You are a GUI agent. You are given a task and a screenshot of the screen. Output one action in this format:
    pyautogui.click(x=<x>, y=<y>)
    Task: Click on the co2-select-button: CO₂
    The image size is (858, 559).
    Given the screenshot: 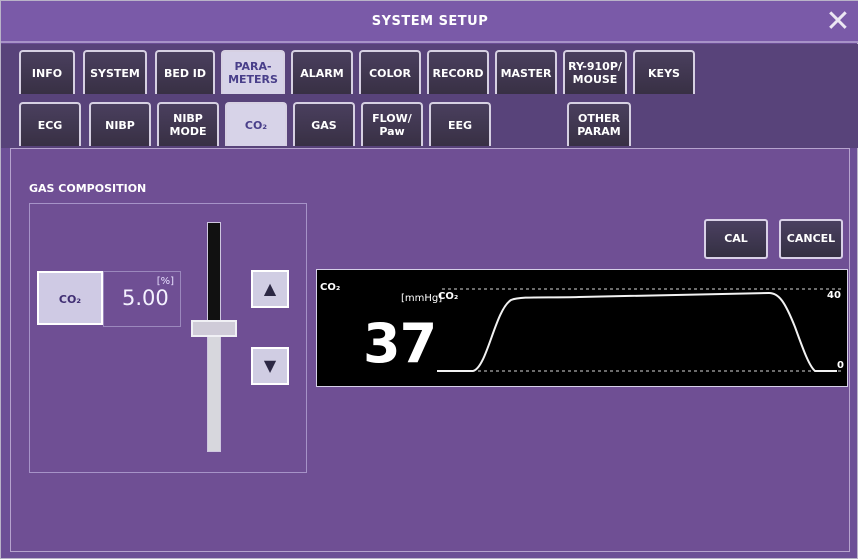 What is the action you would take?
    pyautogui.click(x=70, y=298)
    